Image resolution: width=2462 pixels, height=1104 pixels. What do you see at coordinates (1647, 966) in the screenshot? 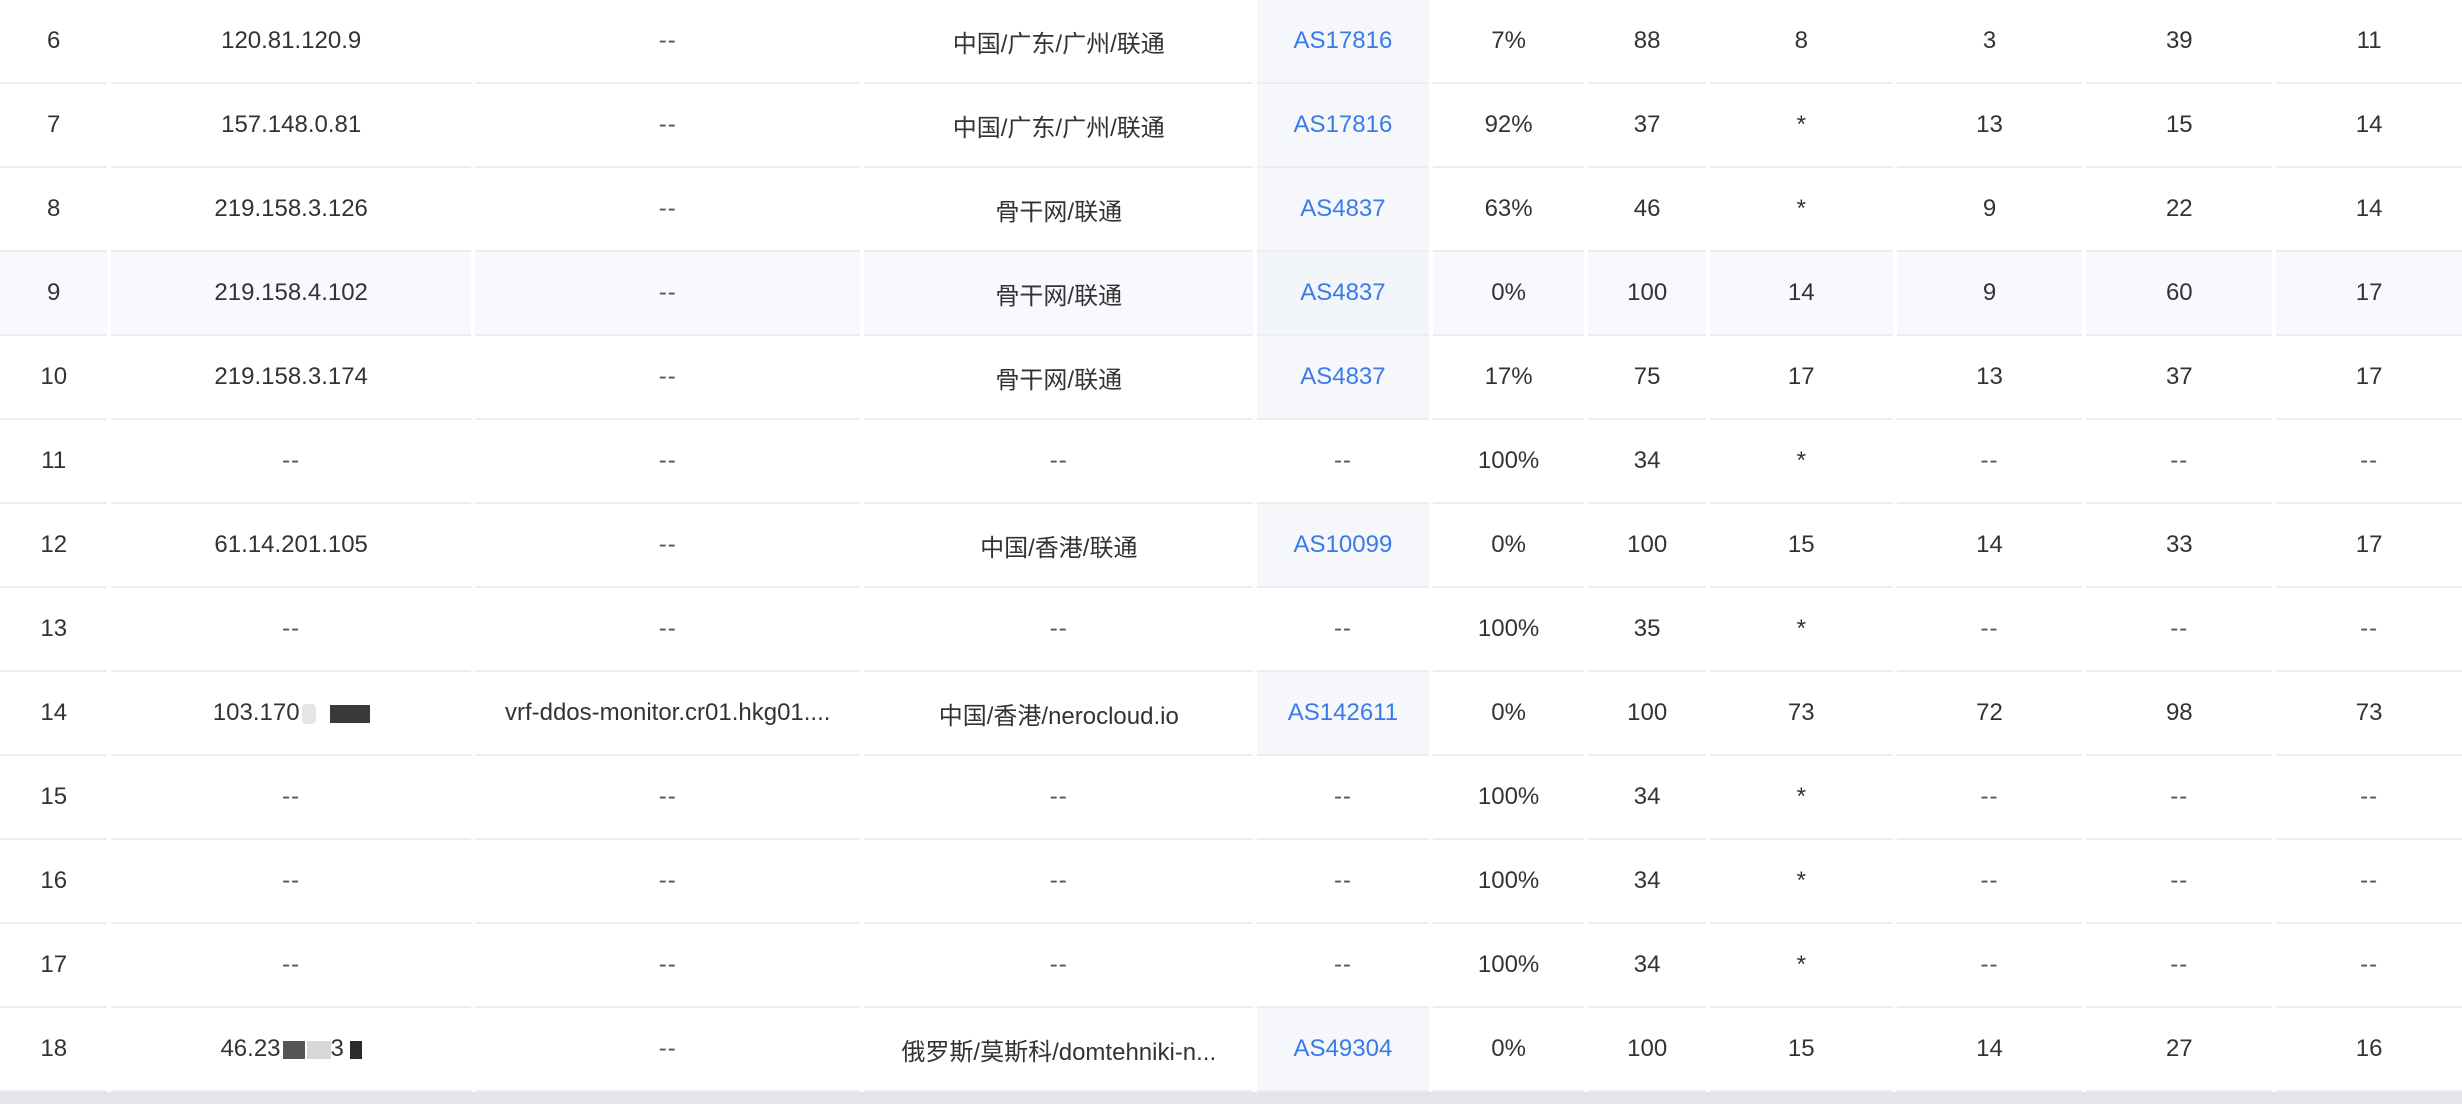
I see `sent-cell: 34` at bounding box center [1647, 966].